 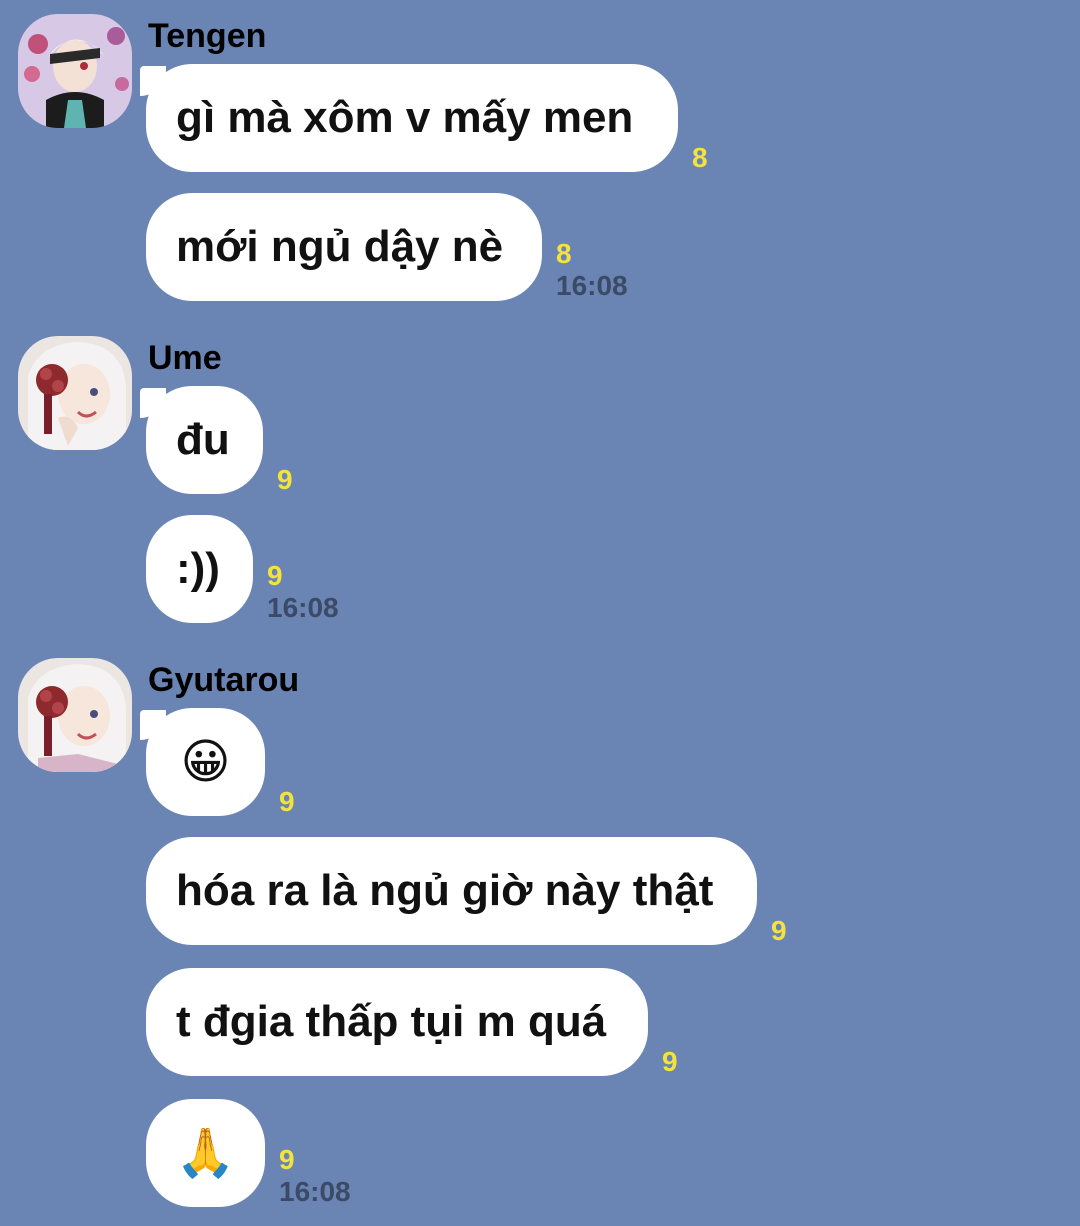 I want to click on sender-name: Gyutarou, so click(x=224, y=680).